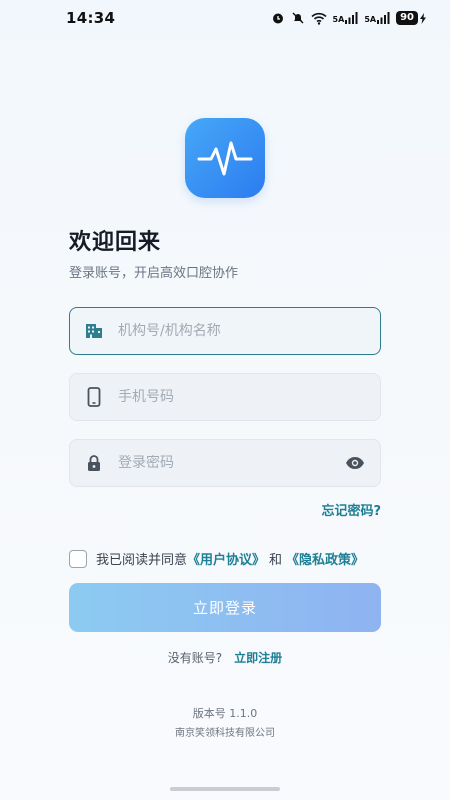  What do you see at coordinates (226, 558) in the screenshot?
I see `user-agreement-link: 《用户协议》` at bounding box center [226, 558].